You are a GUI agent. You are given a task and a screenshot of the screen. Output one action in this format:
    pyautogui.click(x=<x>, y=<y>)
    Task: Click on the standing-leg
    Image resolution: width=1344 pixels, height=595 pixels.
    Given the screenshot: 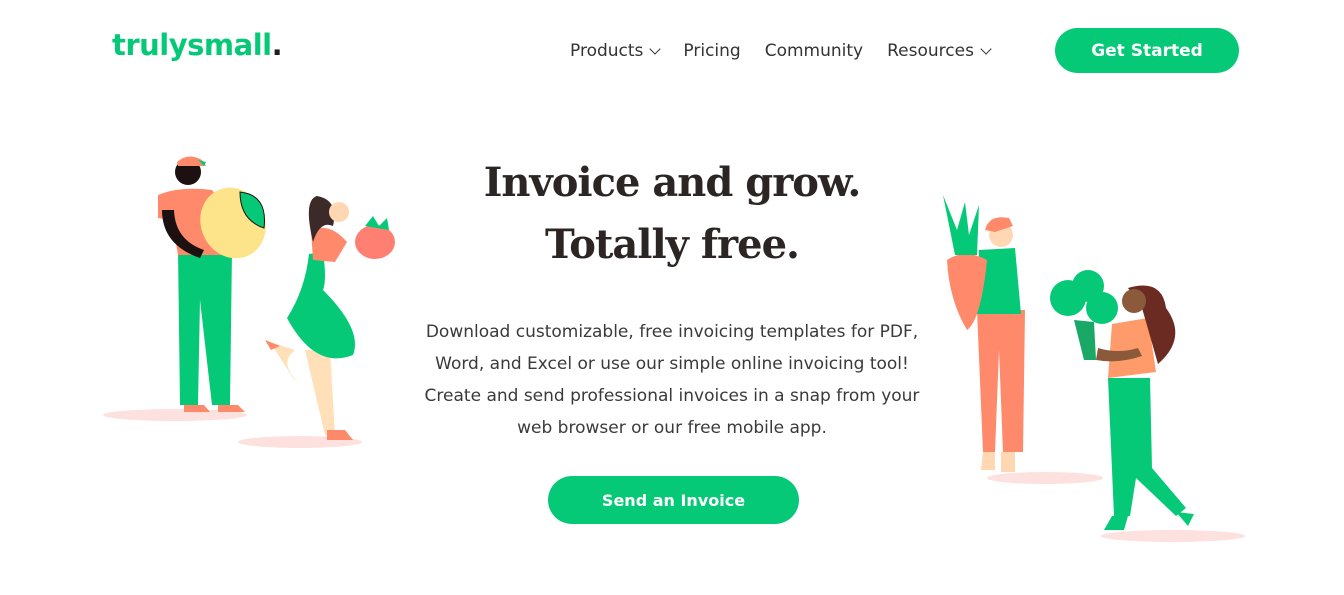 What is the action you would take?
    pyautogui.click(x=320, y=392)
    